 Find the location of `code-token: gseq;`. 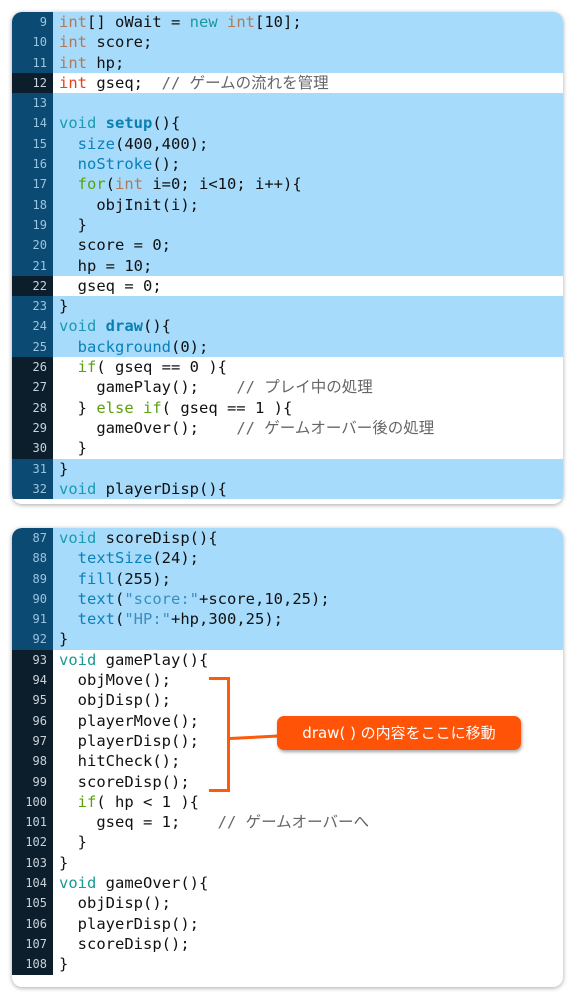

code-token: gseq; is located at coordinates (124, 82).